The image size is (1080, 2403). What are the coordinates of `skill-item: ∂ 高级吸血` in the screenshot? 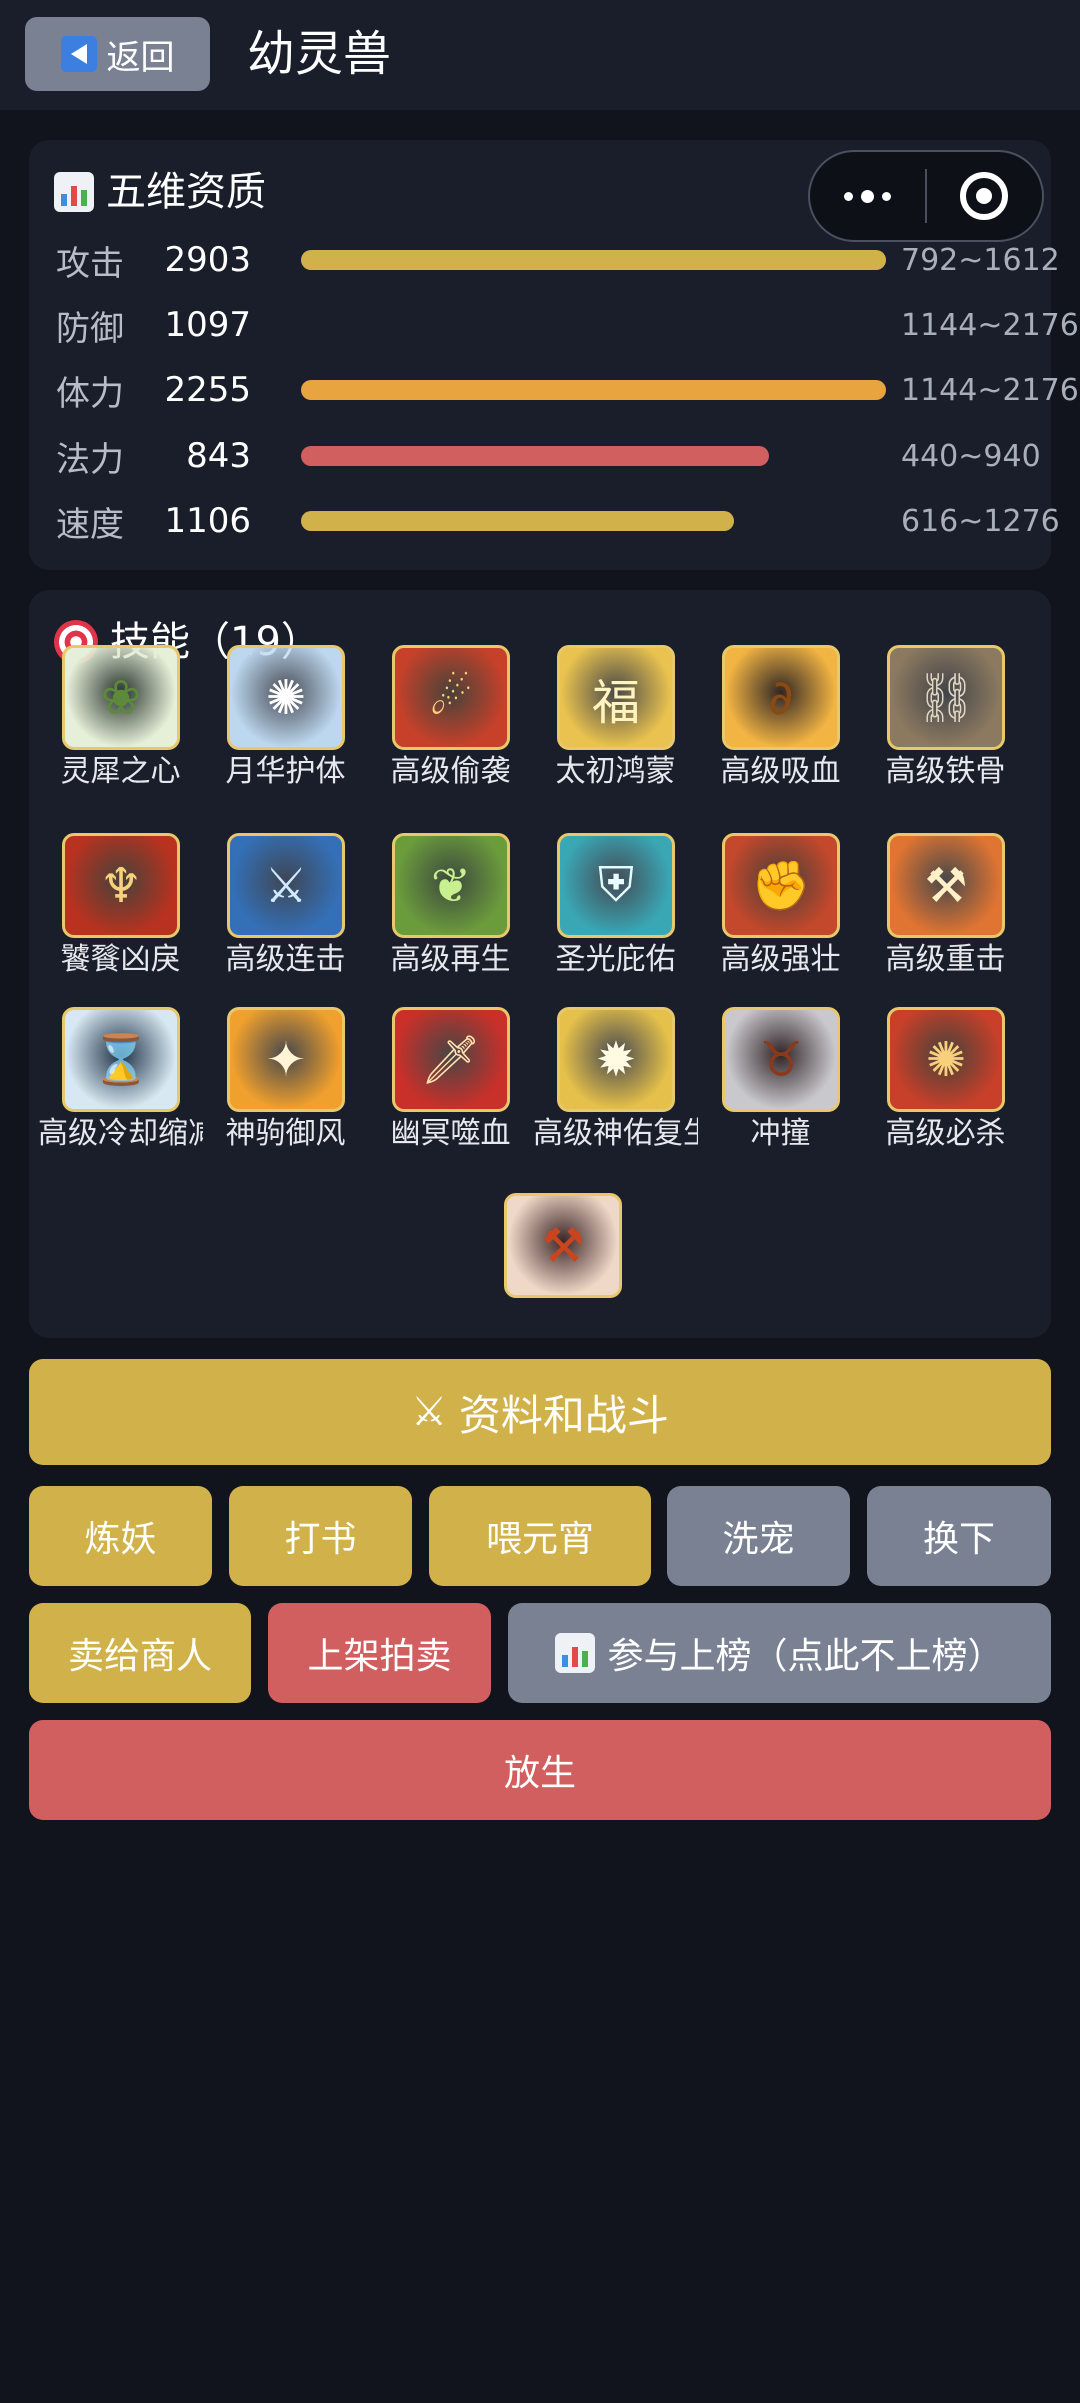 It's located at (780, 720).